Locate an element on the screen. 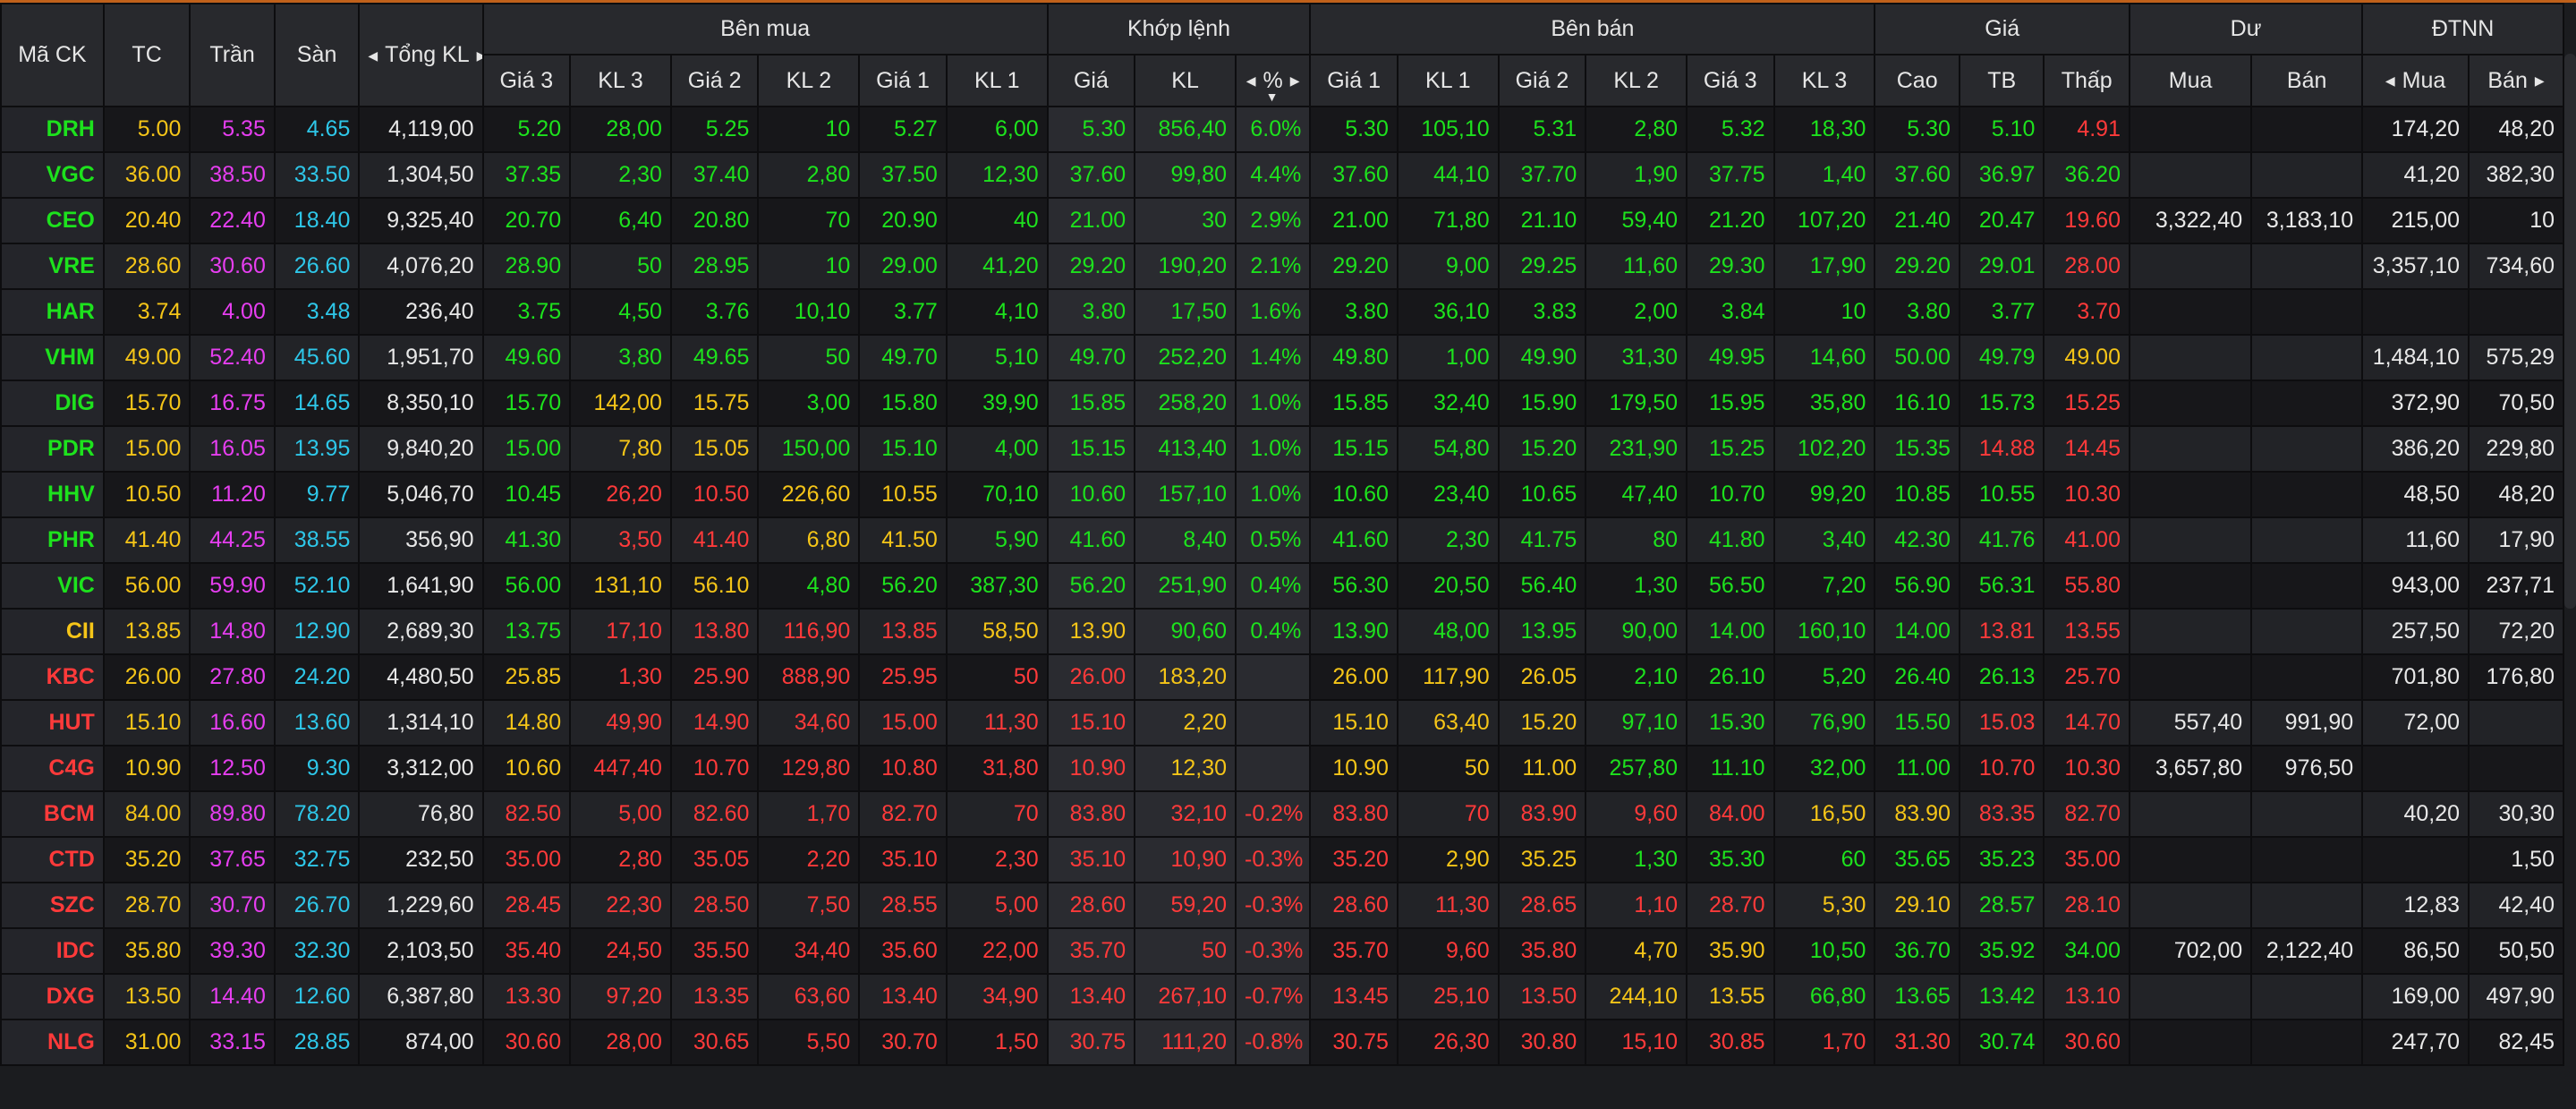 This screenshot has height=1109, width=2576. sell-price-3-cell: 5.32 is located at coordinates (1730, 129).